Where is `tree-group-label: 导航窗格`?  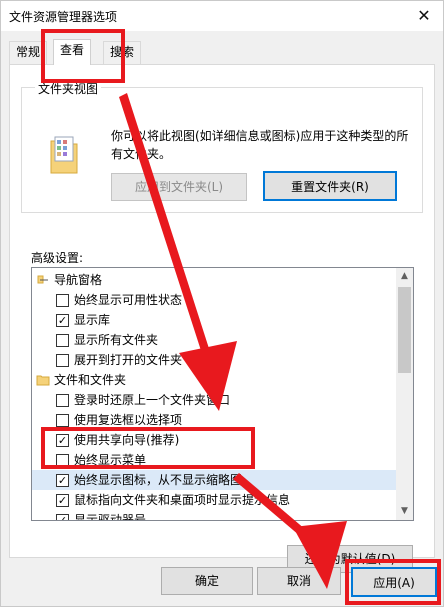 tree-group-label: 导航窗格 is located at coordinates (78, 280).